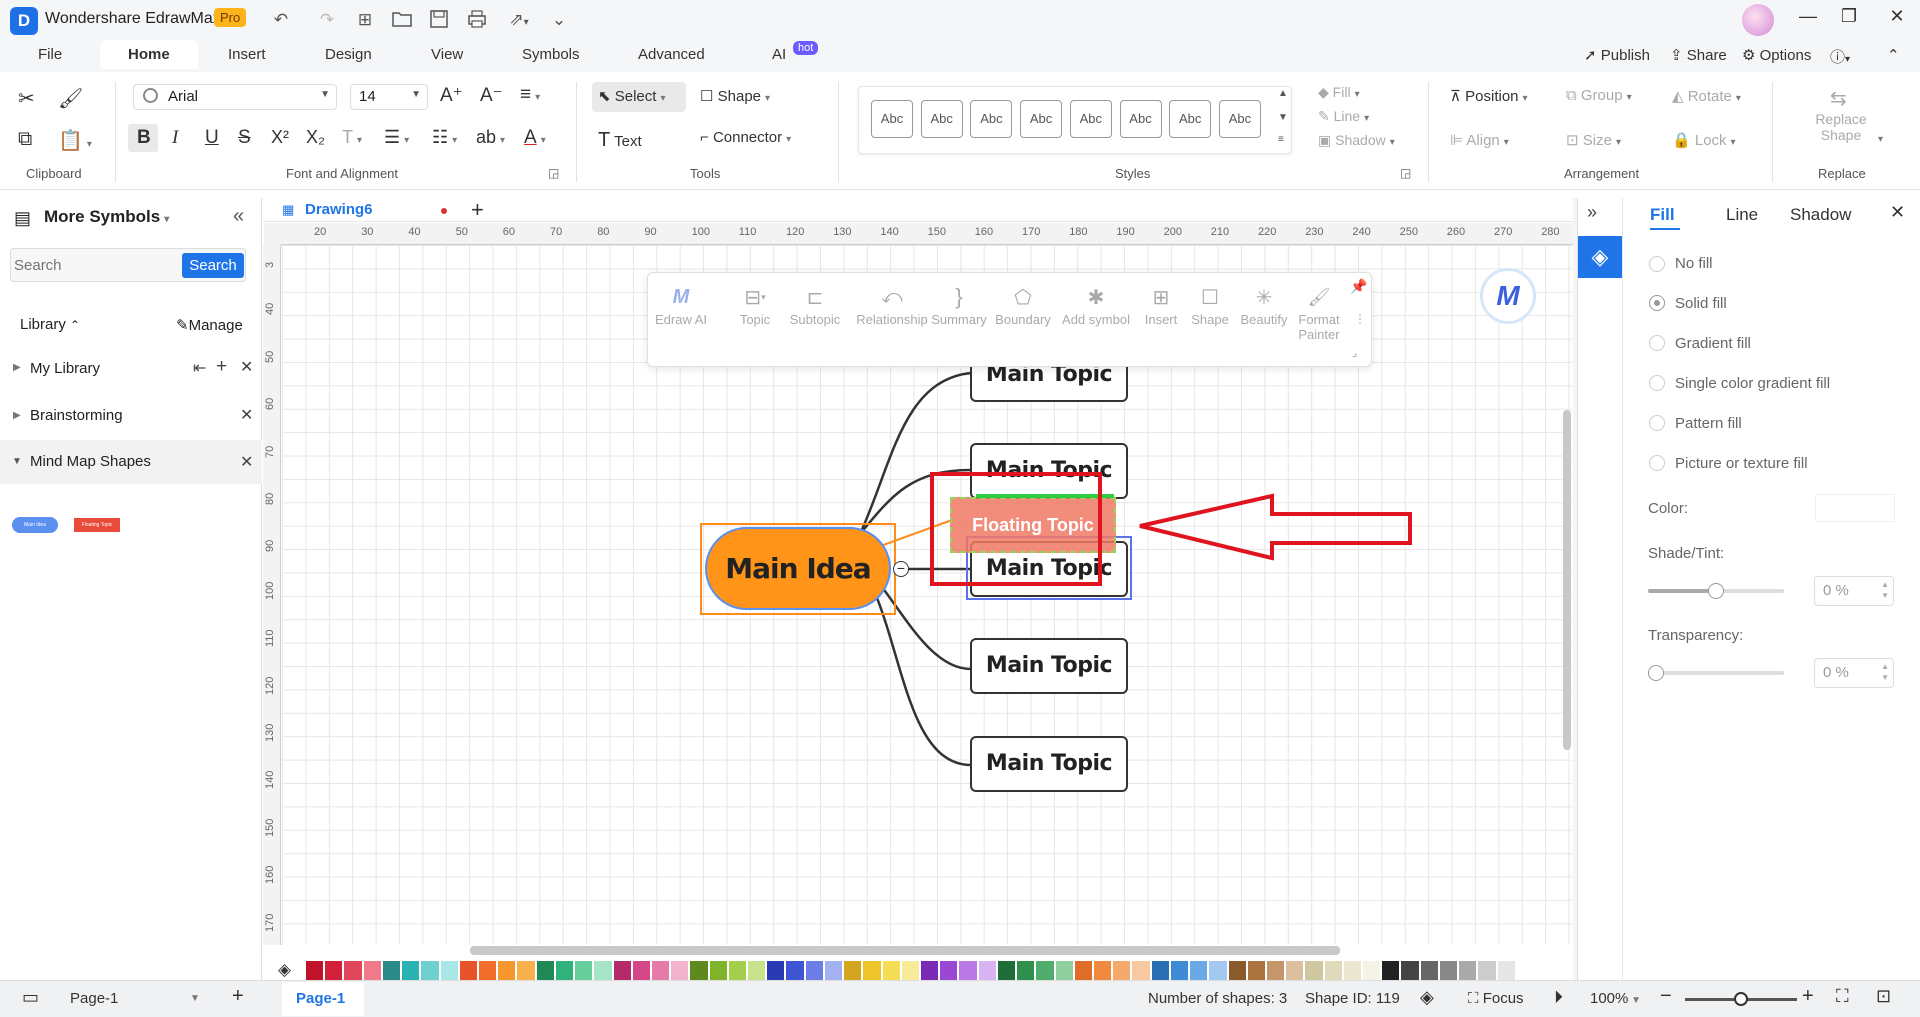 The image size is (1920, 1017). Describe the element at coordinates (451, 95) in the screenshot. I see `increase-font-icon: A⁺` at that location.